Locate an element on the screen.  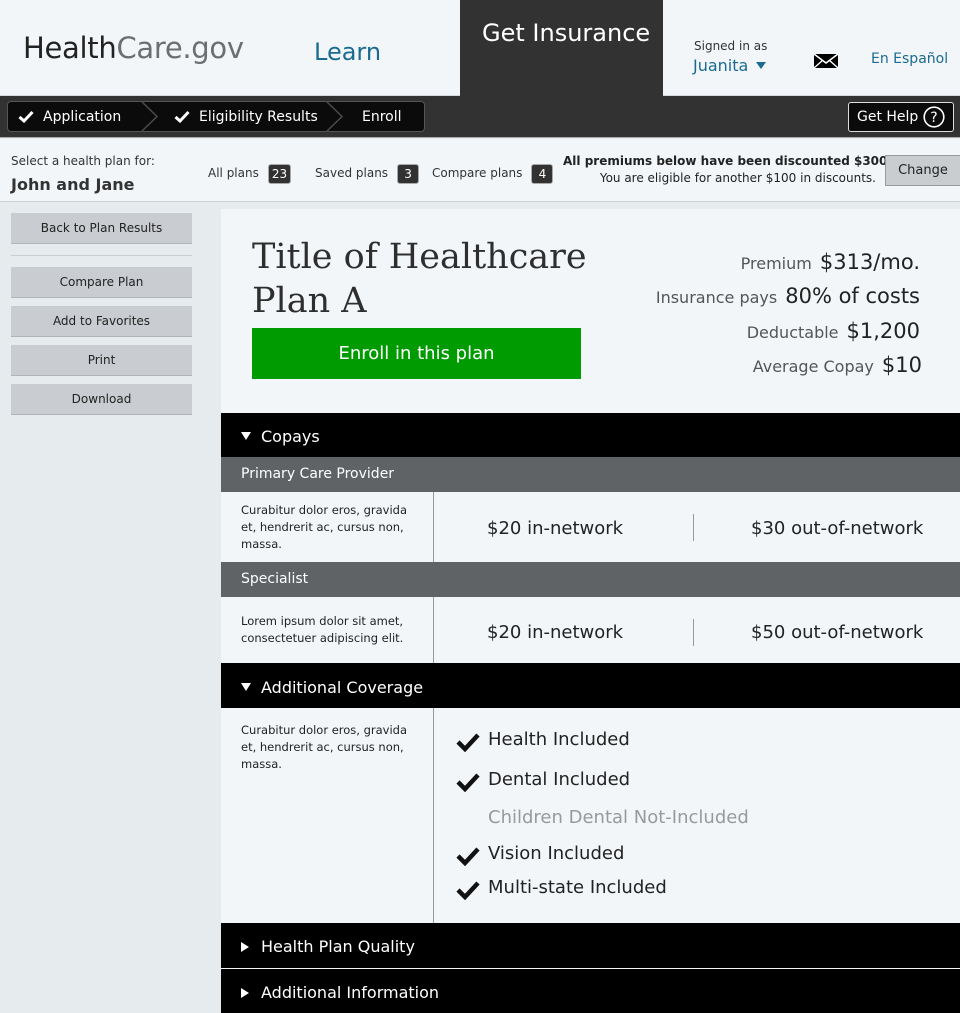
step-application: Application is located at coordinates (69, 117).